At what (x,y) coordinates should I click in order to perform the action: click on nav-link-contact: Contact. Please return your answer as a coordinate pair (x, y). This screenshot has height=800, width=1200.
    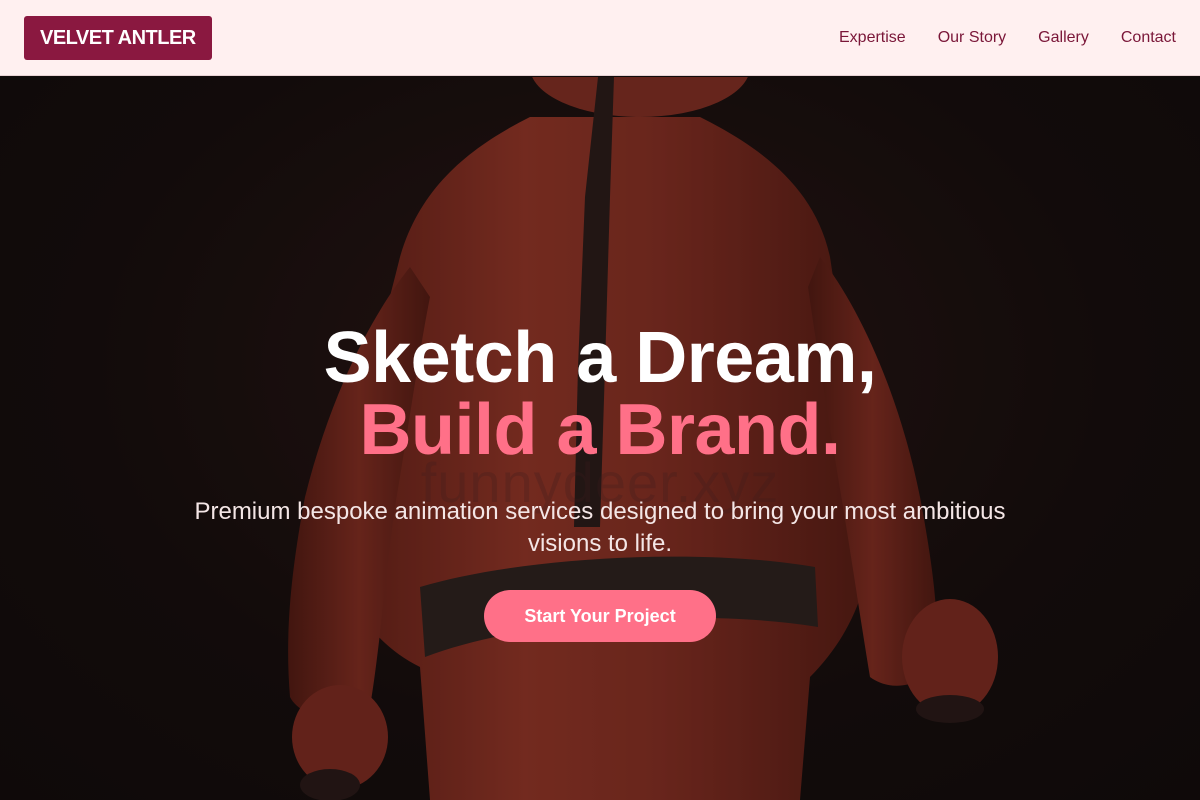
    Looking at the image, I should click on (1148, 38).